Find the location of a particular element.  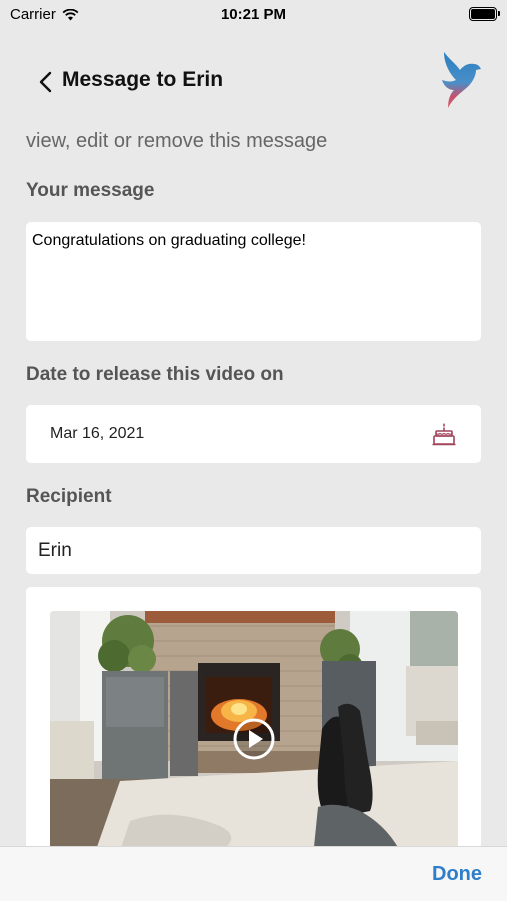

recipient-field: Erin is located at coordinates (253, 550).